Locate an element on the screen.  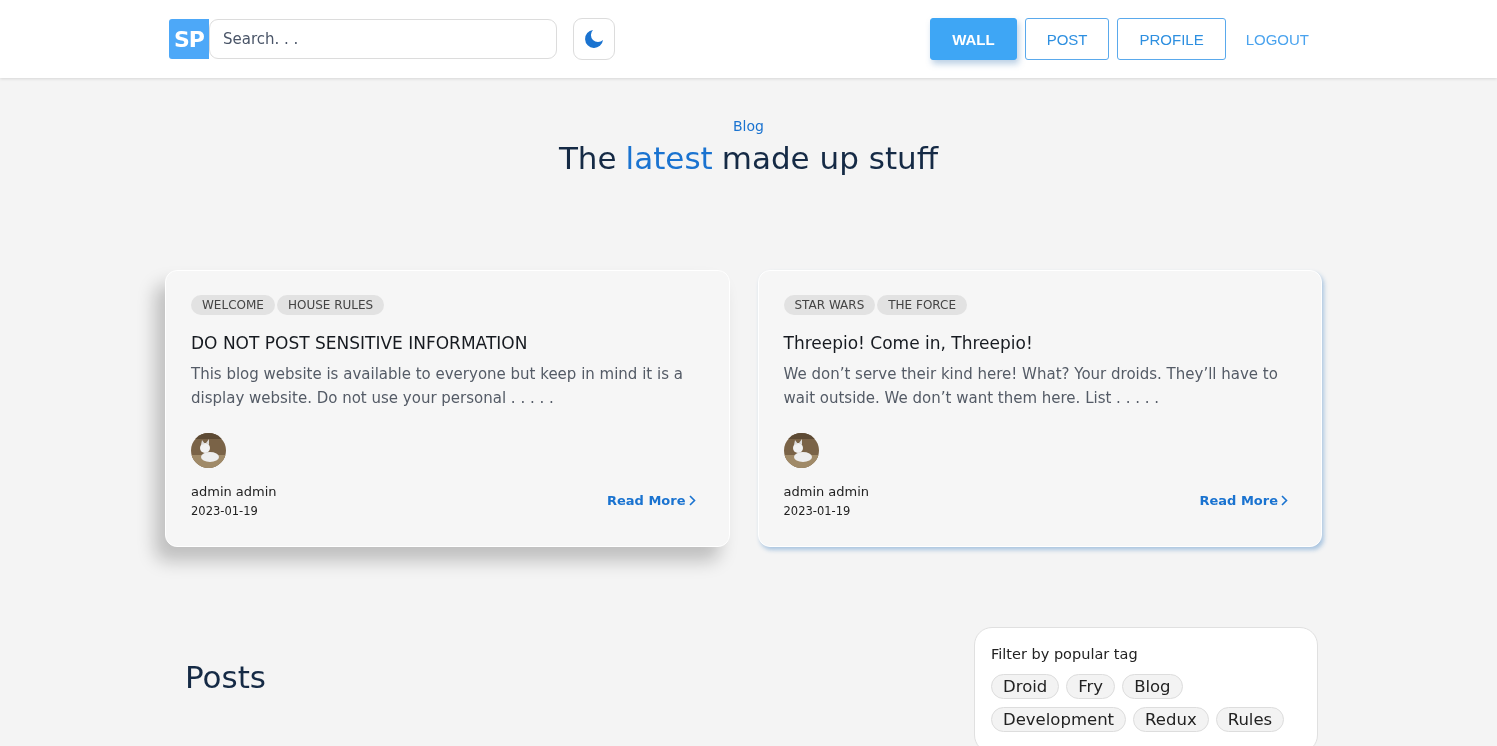
tag-filter-button: Fry is located at coordinates (1091, 686).